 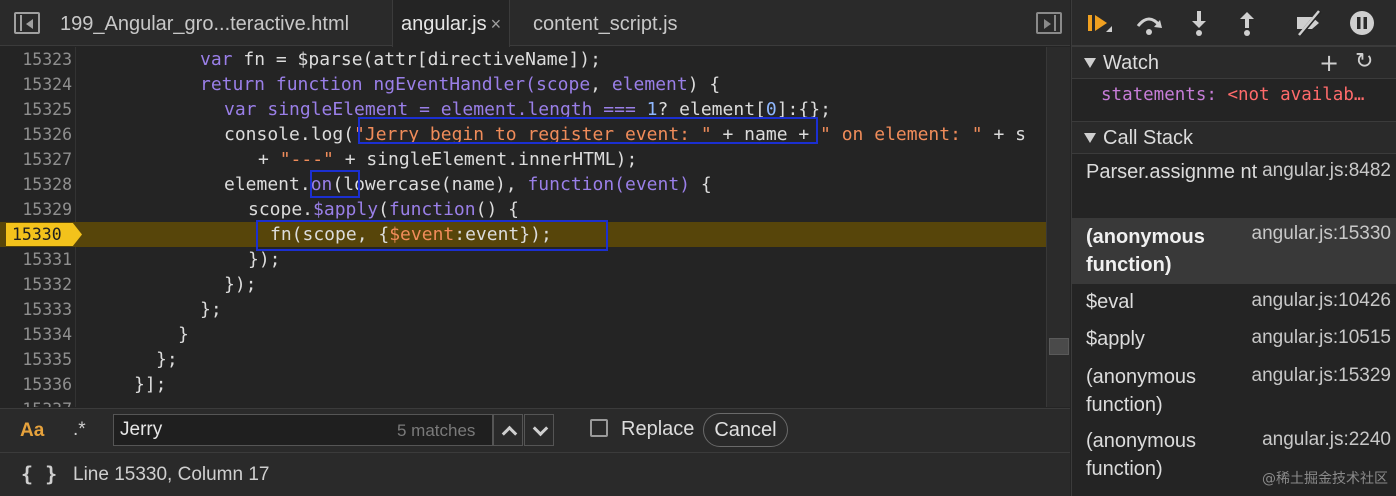 What do you see at coordinates (1247, 23) in the screenshot?
I see `step-out-icon` at bounding box center [1247, 23].